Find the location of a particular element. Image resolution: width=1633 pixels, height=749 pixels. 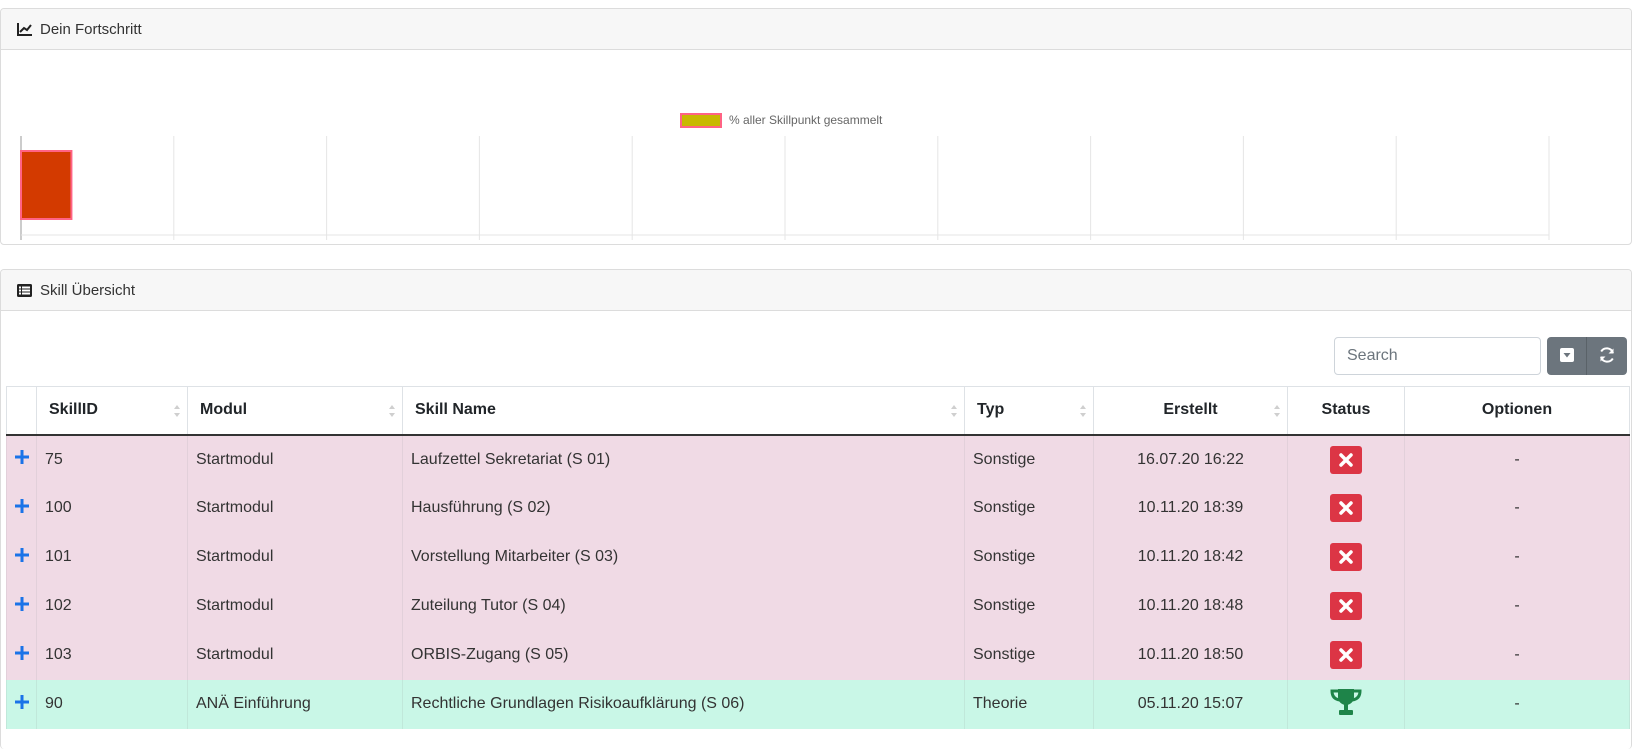

x-tick-label: 90 is located at coordinates (1396, 244).